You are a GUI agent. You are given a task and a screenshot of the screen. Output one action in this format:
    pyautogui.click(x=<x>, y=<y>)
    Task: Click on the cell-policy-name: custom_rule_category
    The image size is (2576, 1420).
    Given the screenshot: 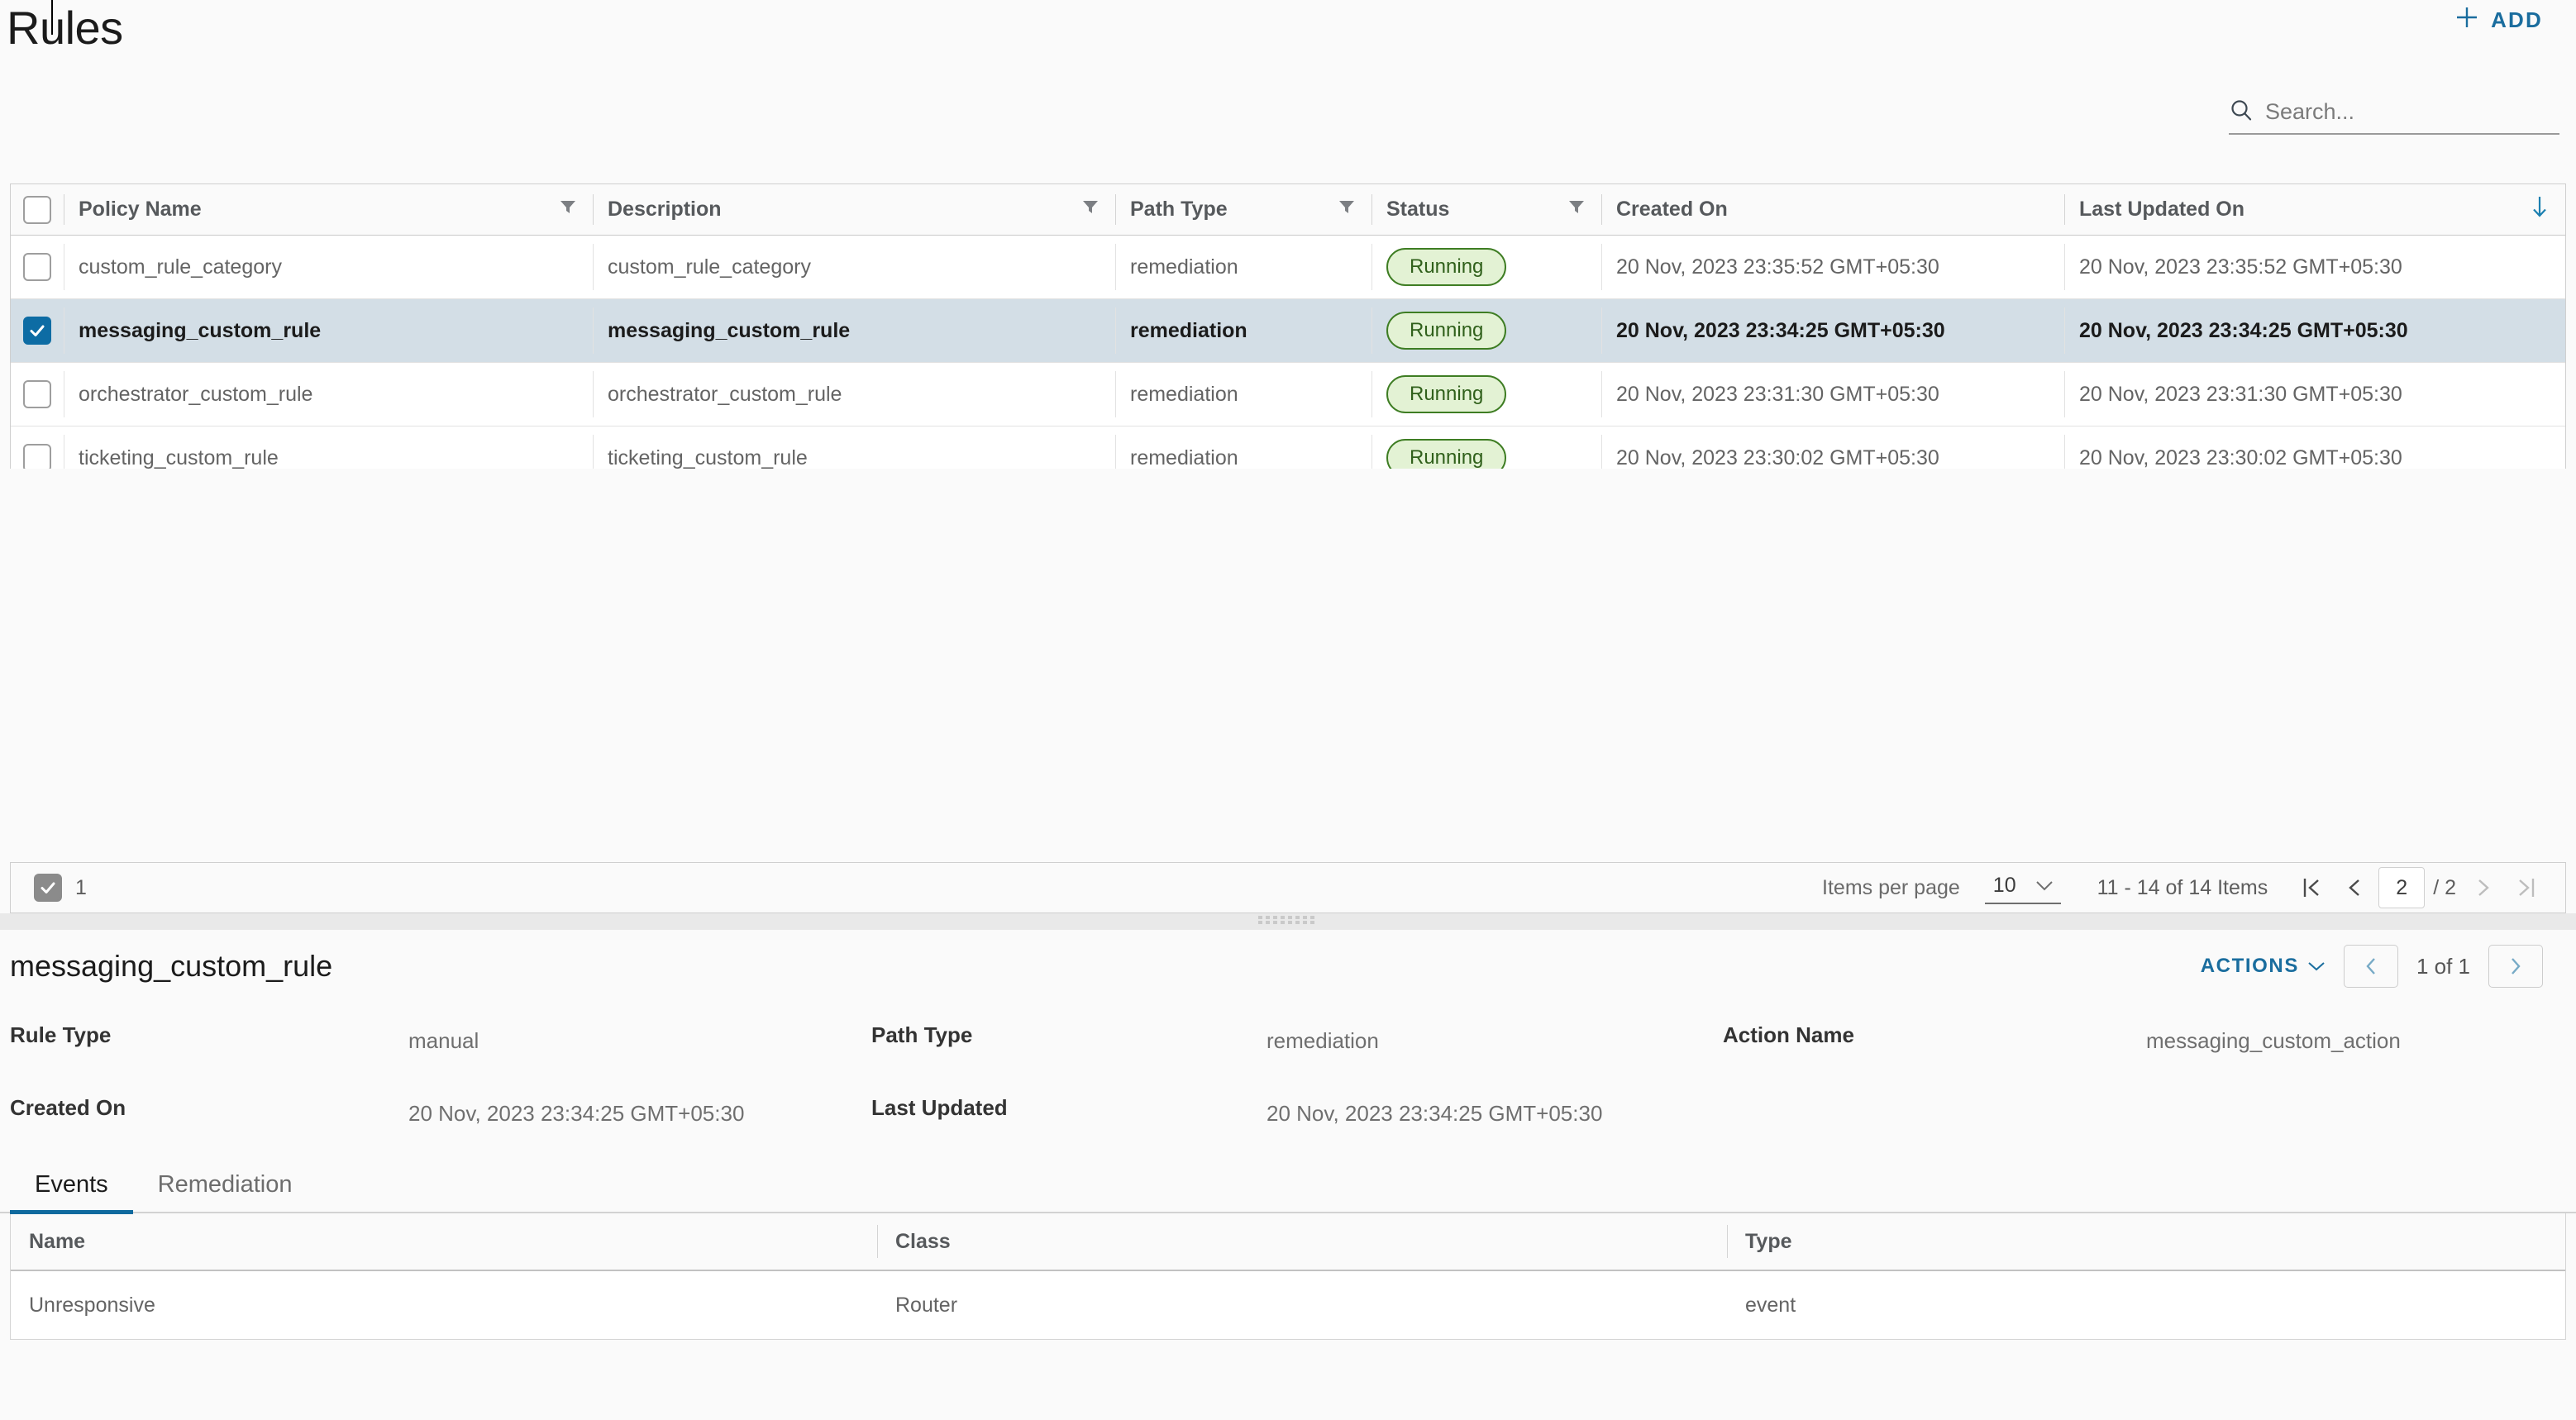 What is the action you would take?
    pyautogui.click(x=328, y=267)
    